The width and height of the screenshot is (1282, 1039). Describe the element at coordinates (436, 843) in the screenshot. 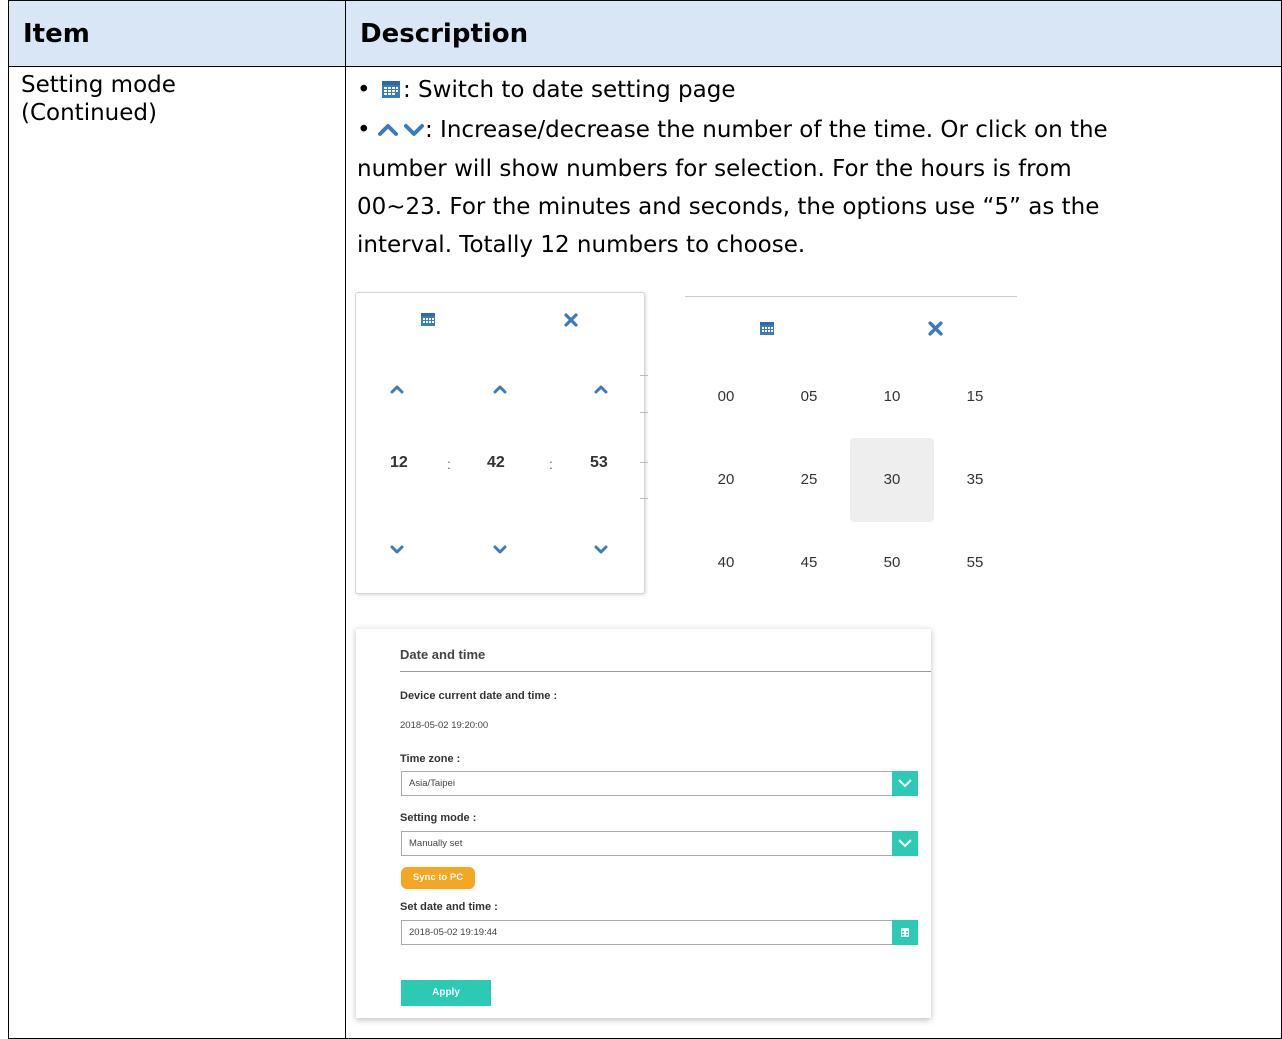

I see `setting-mode-value: Manually set` at that location.